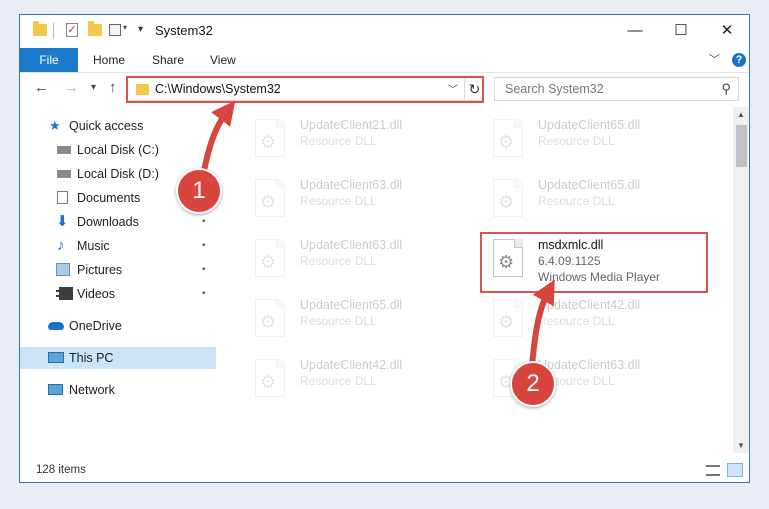  Describe the element at coordinates (41, 87) in the screenshot. I see `back-button: ←` at that location.